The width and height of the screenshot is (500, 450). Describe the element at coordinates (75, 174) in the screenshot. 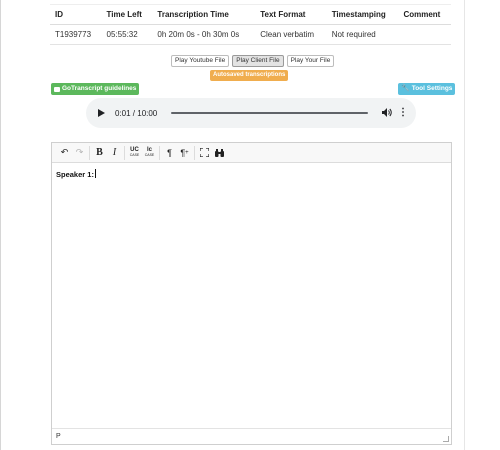

I see `speaker-label: Speaker 1:` at that location.